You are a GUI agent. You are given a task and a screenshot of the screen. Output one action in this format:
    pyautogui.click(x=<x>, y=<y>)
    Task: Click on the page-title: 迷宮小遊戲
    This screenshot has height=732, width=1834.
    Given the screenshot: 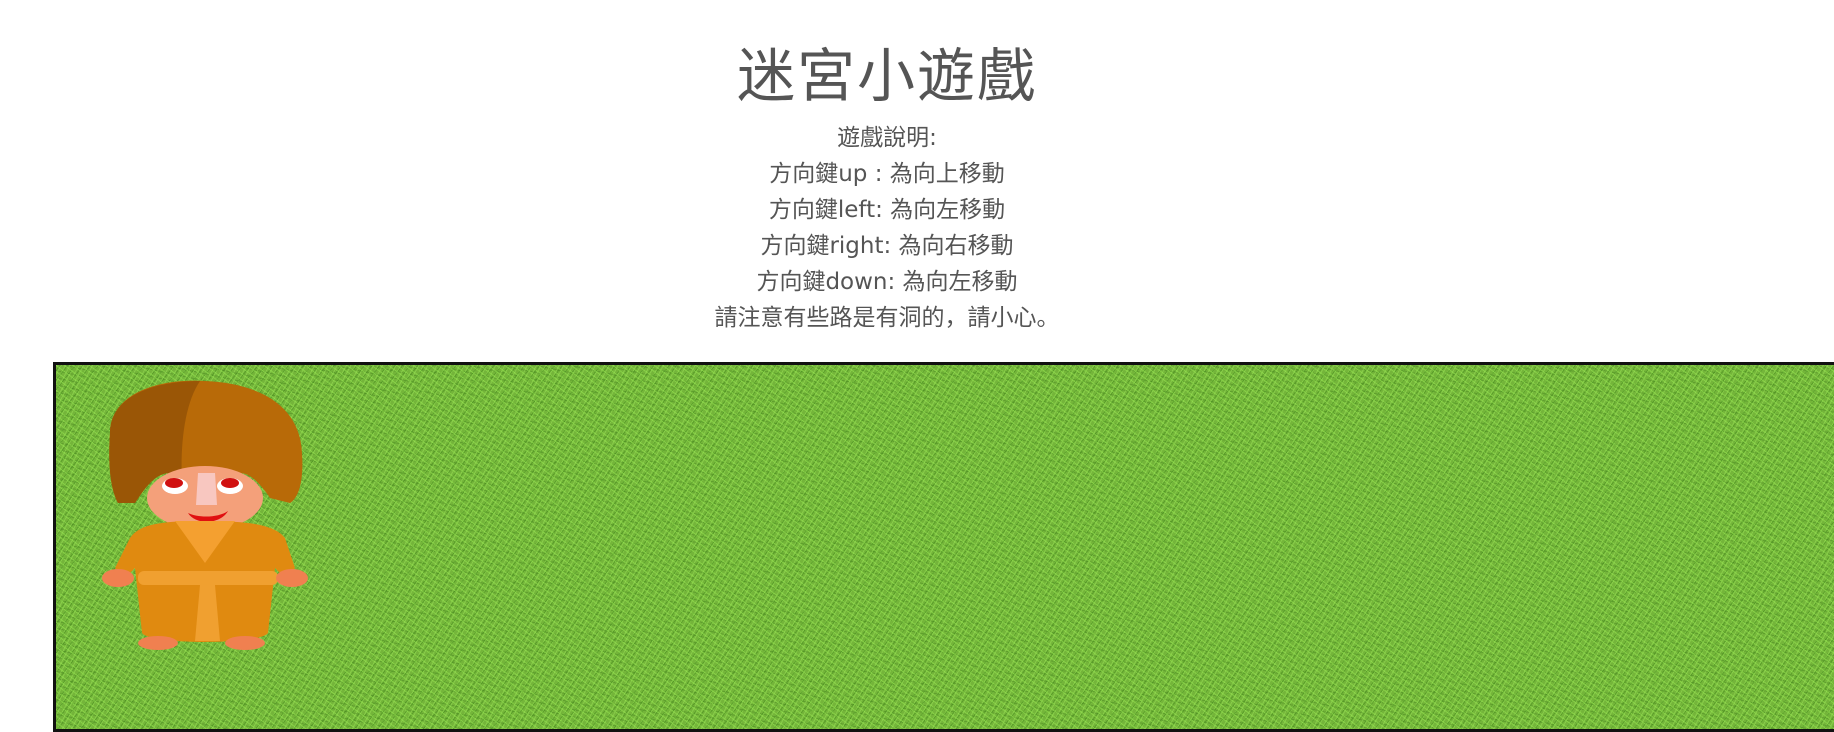 What is the action you would take?
    pyautogui.click(x=886, y=76)
    